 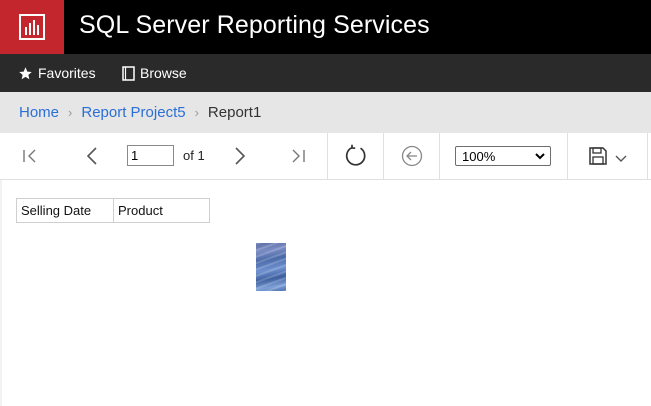 What do you see at coordinates (325, 112) in the screenshot?
I see `breadcrumb: Home › Report Project5 › Report1` at bounding box center [325, 112].